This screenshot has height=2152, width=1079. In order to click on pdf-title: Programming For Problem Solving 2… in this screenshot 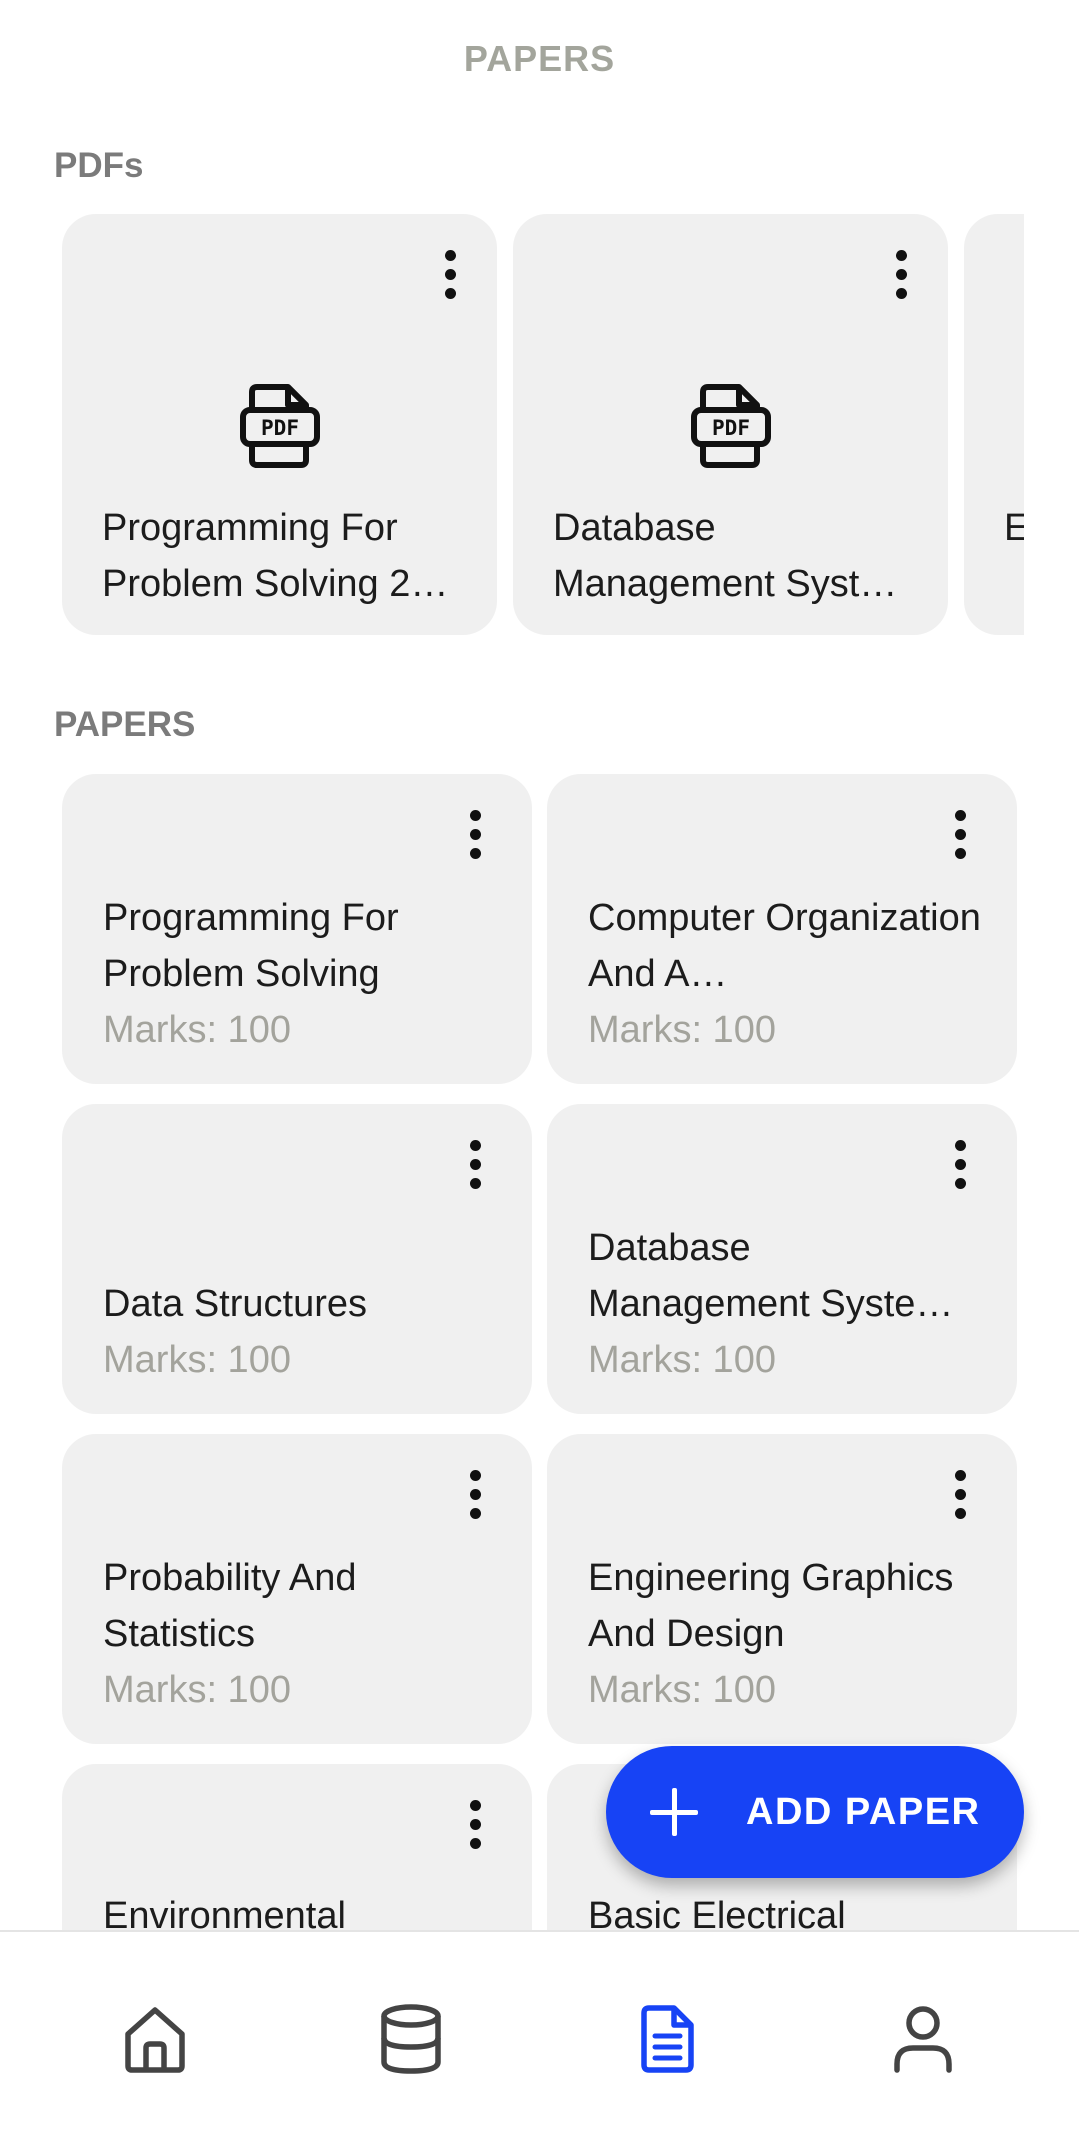, I will do `click(275, 556)`.